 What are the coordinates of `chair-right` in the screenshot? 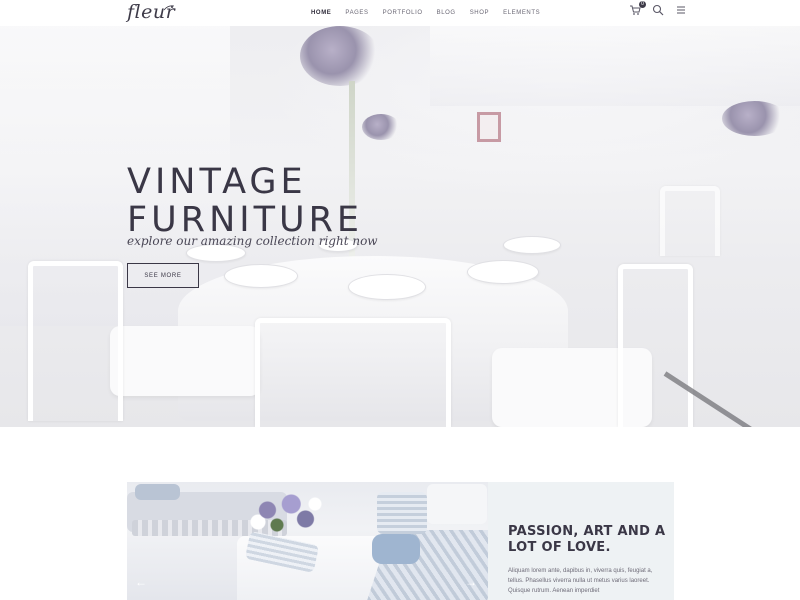 It's located at (655, 345).